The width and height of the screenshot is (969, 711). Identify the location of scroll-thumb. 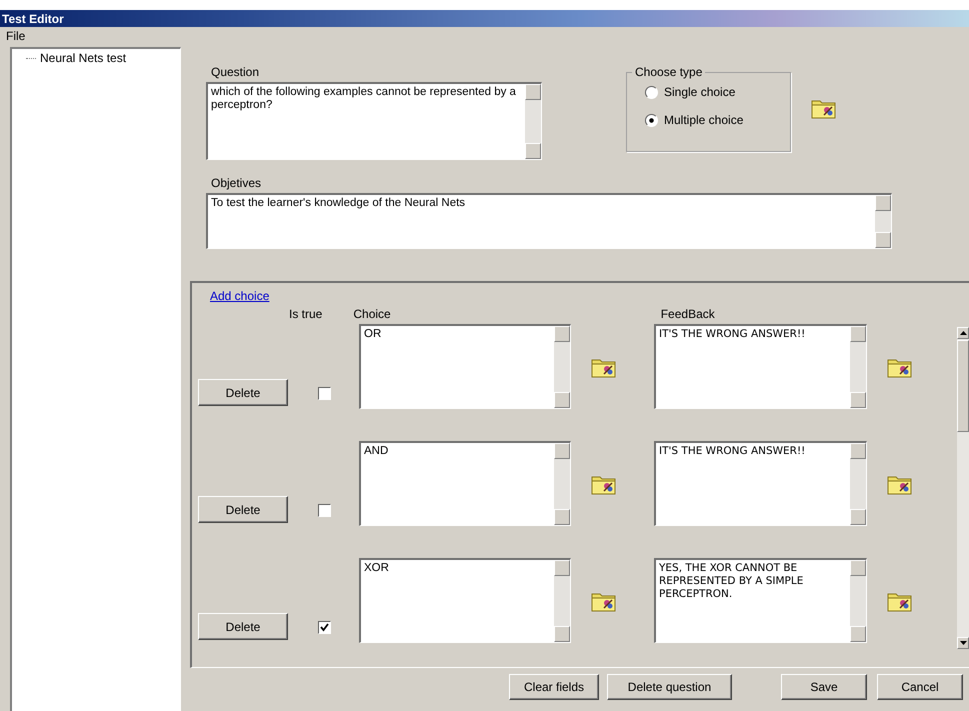
(963, 386).